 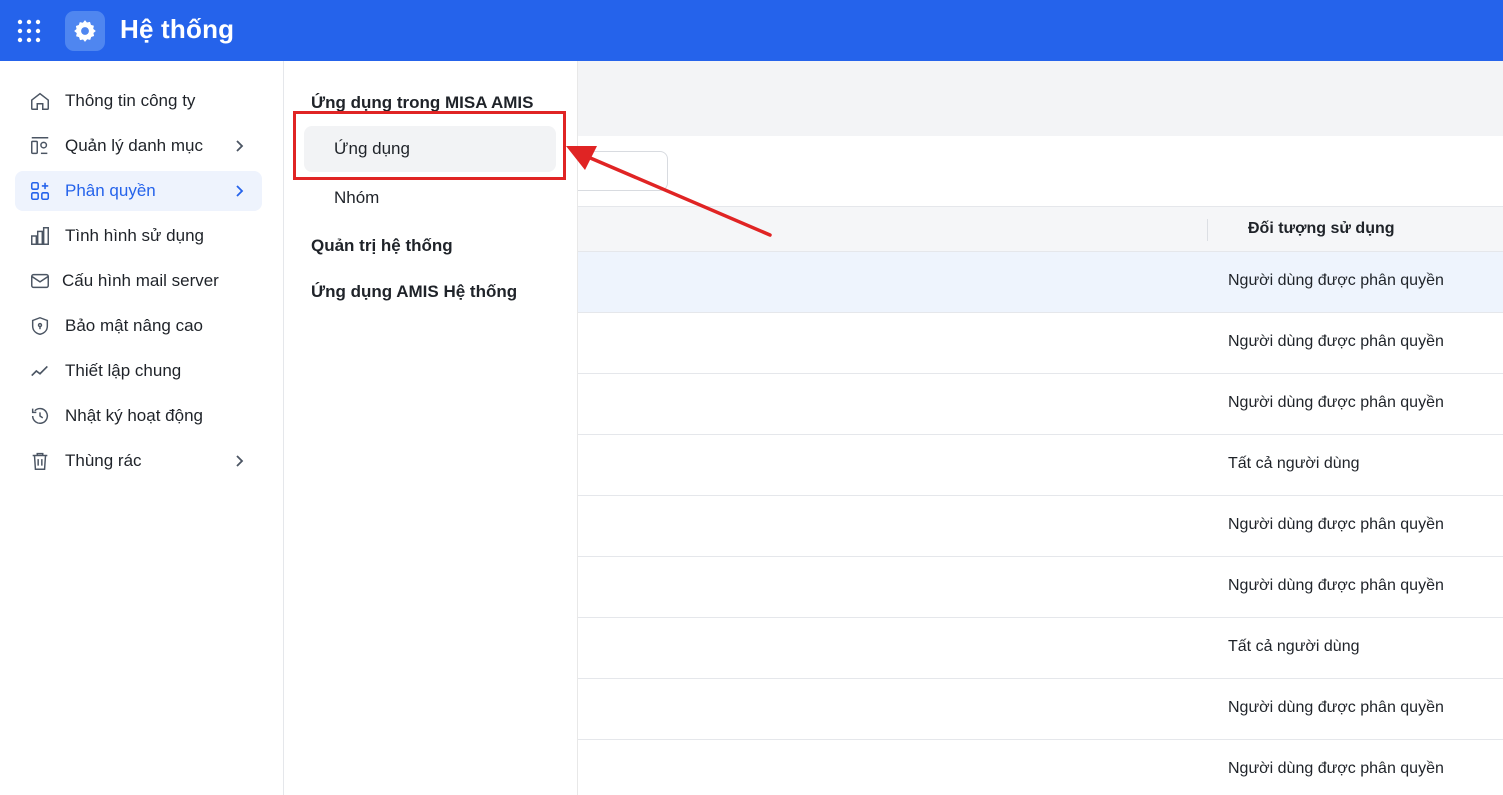 I want to click on sidebar-item-label: Quản lý danh mục, so click(x=134, y=145).